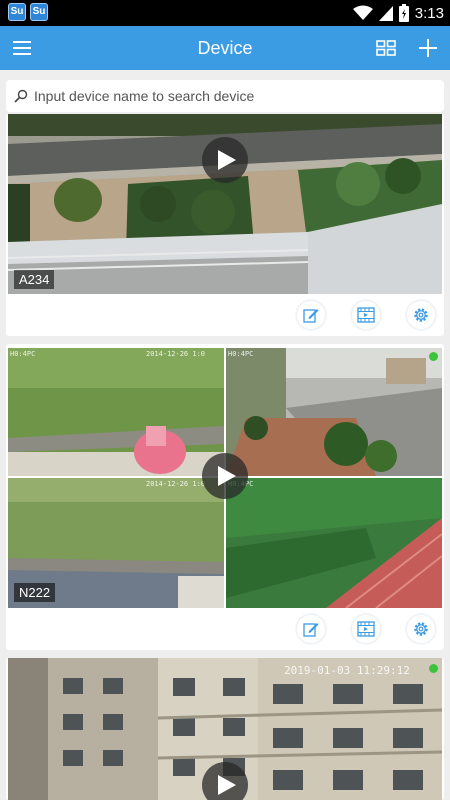  I want to click on search-input, so click(224, 96).